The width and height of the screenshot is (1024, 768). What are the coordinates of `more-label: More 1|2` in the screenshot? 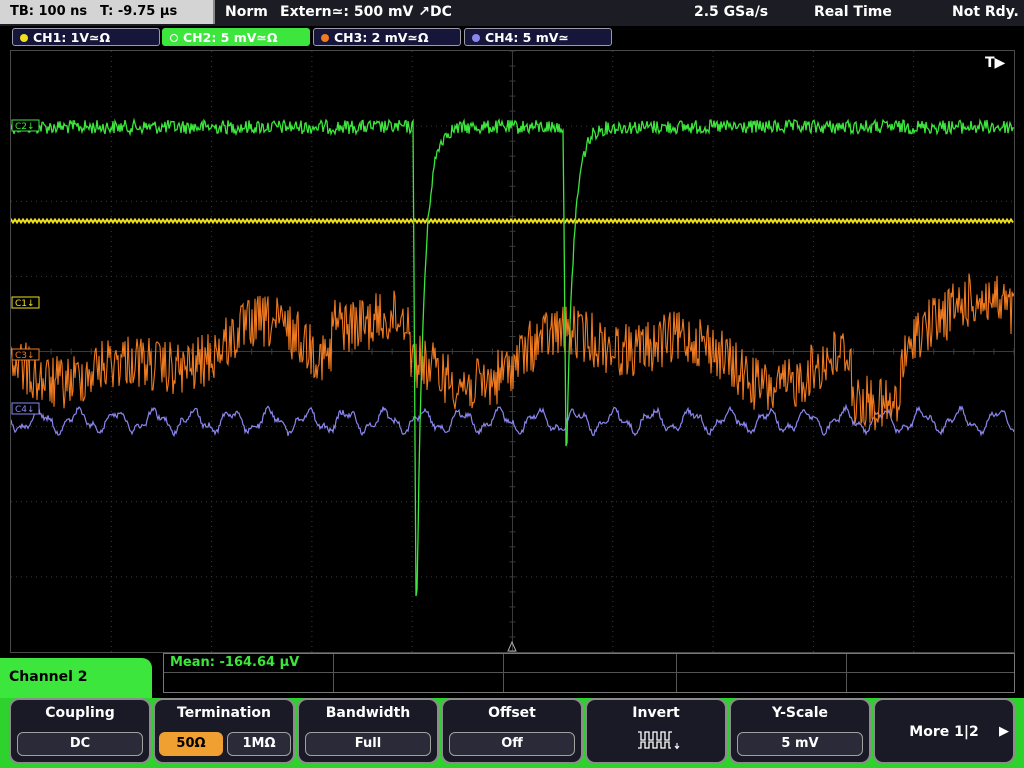 It's located at (944, 732).